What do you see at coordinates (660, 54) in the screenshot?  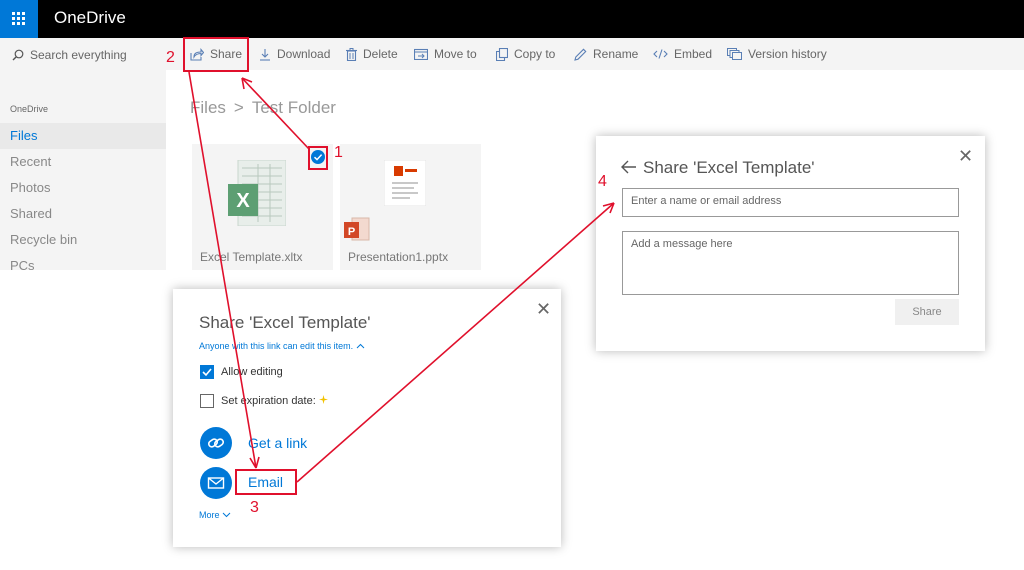 I see `embed-code-icon` at bounding box center [660, 54].